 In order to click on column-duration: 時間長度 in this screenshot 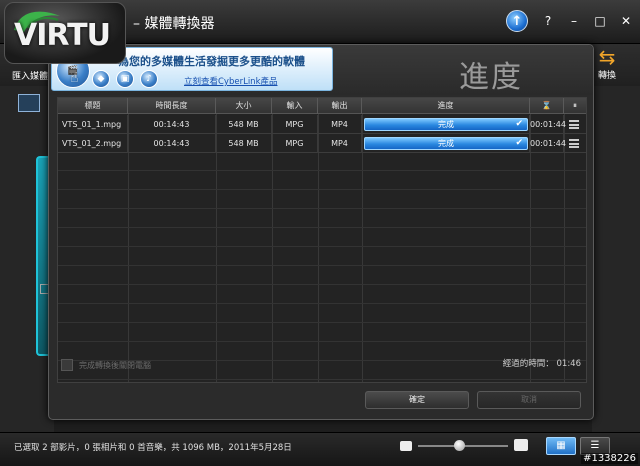, I will do `click(172, 106)`.